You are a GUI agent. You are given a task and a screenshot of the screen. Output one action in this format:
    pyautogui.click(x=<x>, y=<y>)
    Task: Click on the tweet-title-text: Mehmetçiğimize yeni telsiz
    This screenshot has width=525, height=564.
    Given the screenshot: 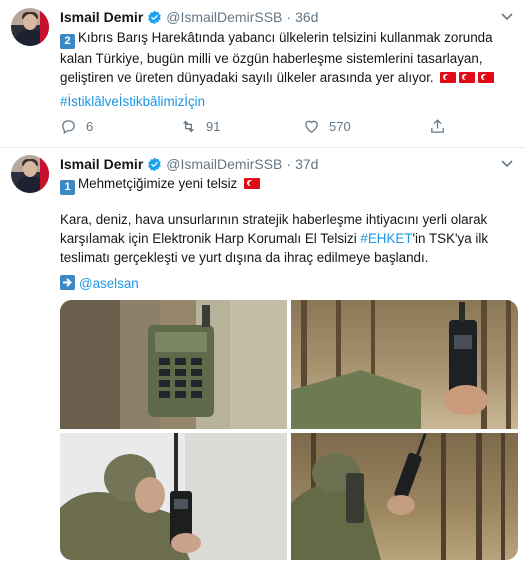 What is the action you would take?
    pyautogui.click(x=158, y=183)
    